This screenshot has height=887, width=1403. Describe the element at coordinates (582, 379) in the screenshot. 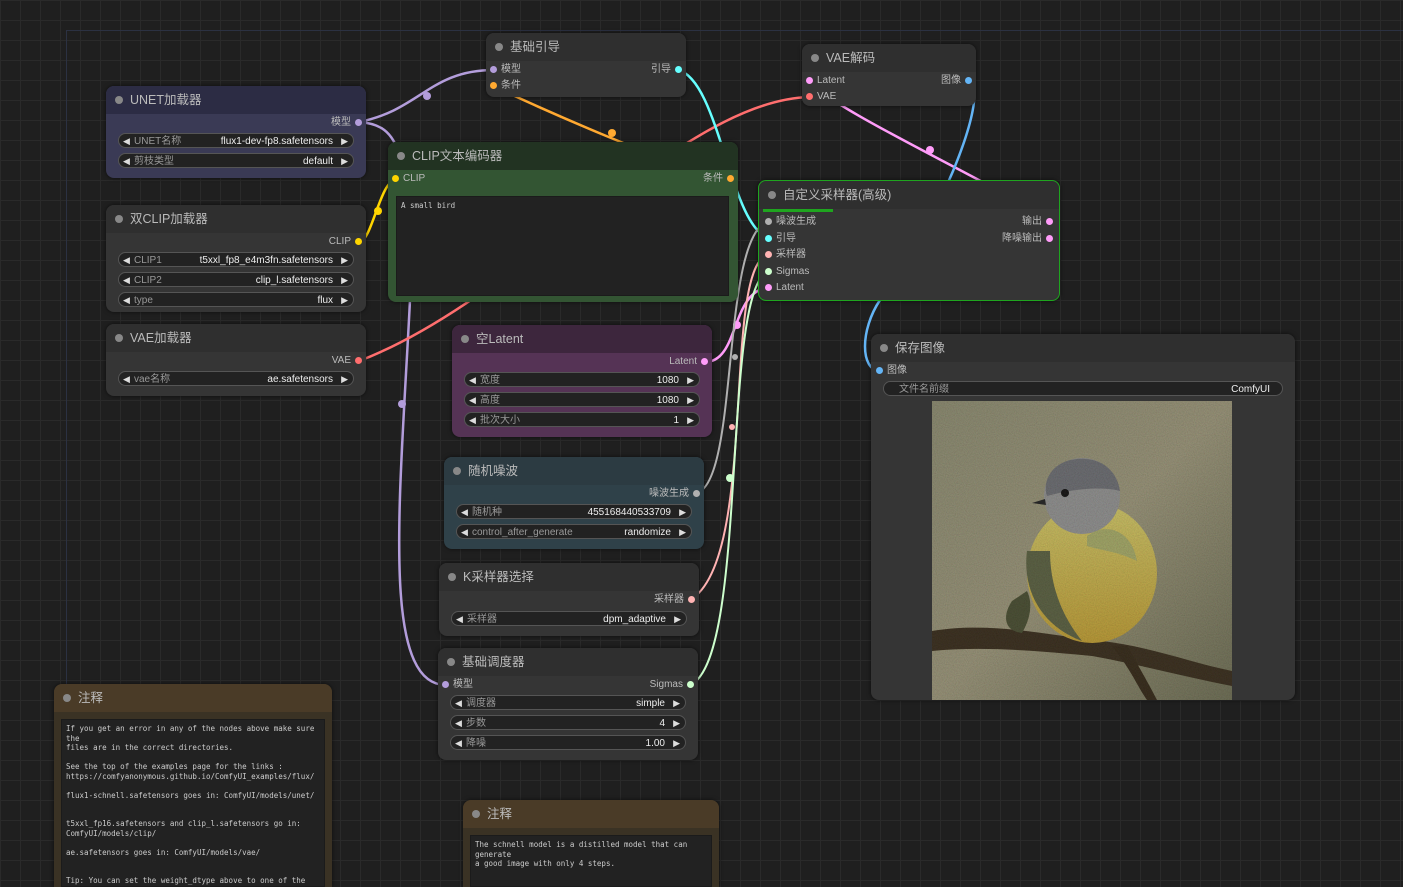

I see `width-widget: ◀ 宽度 1080 ▶` at that location.